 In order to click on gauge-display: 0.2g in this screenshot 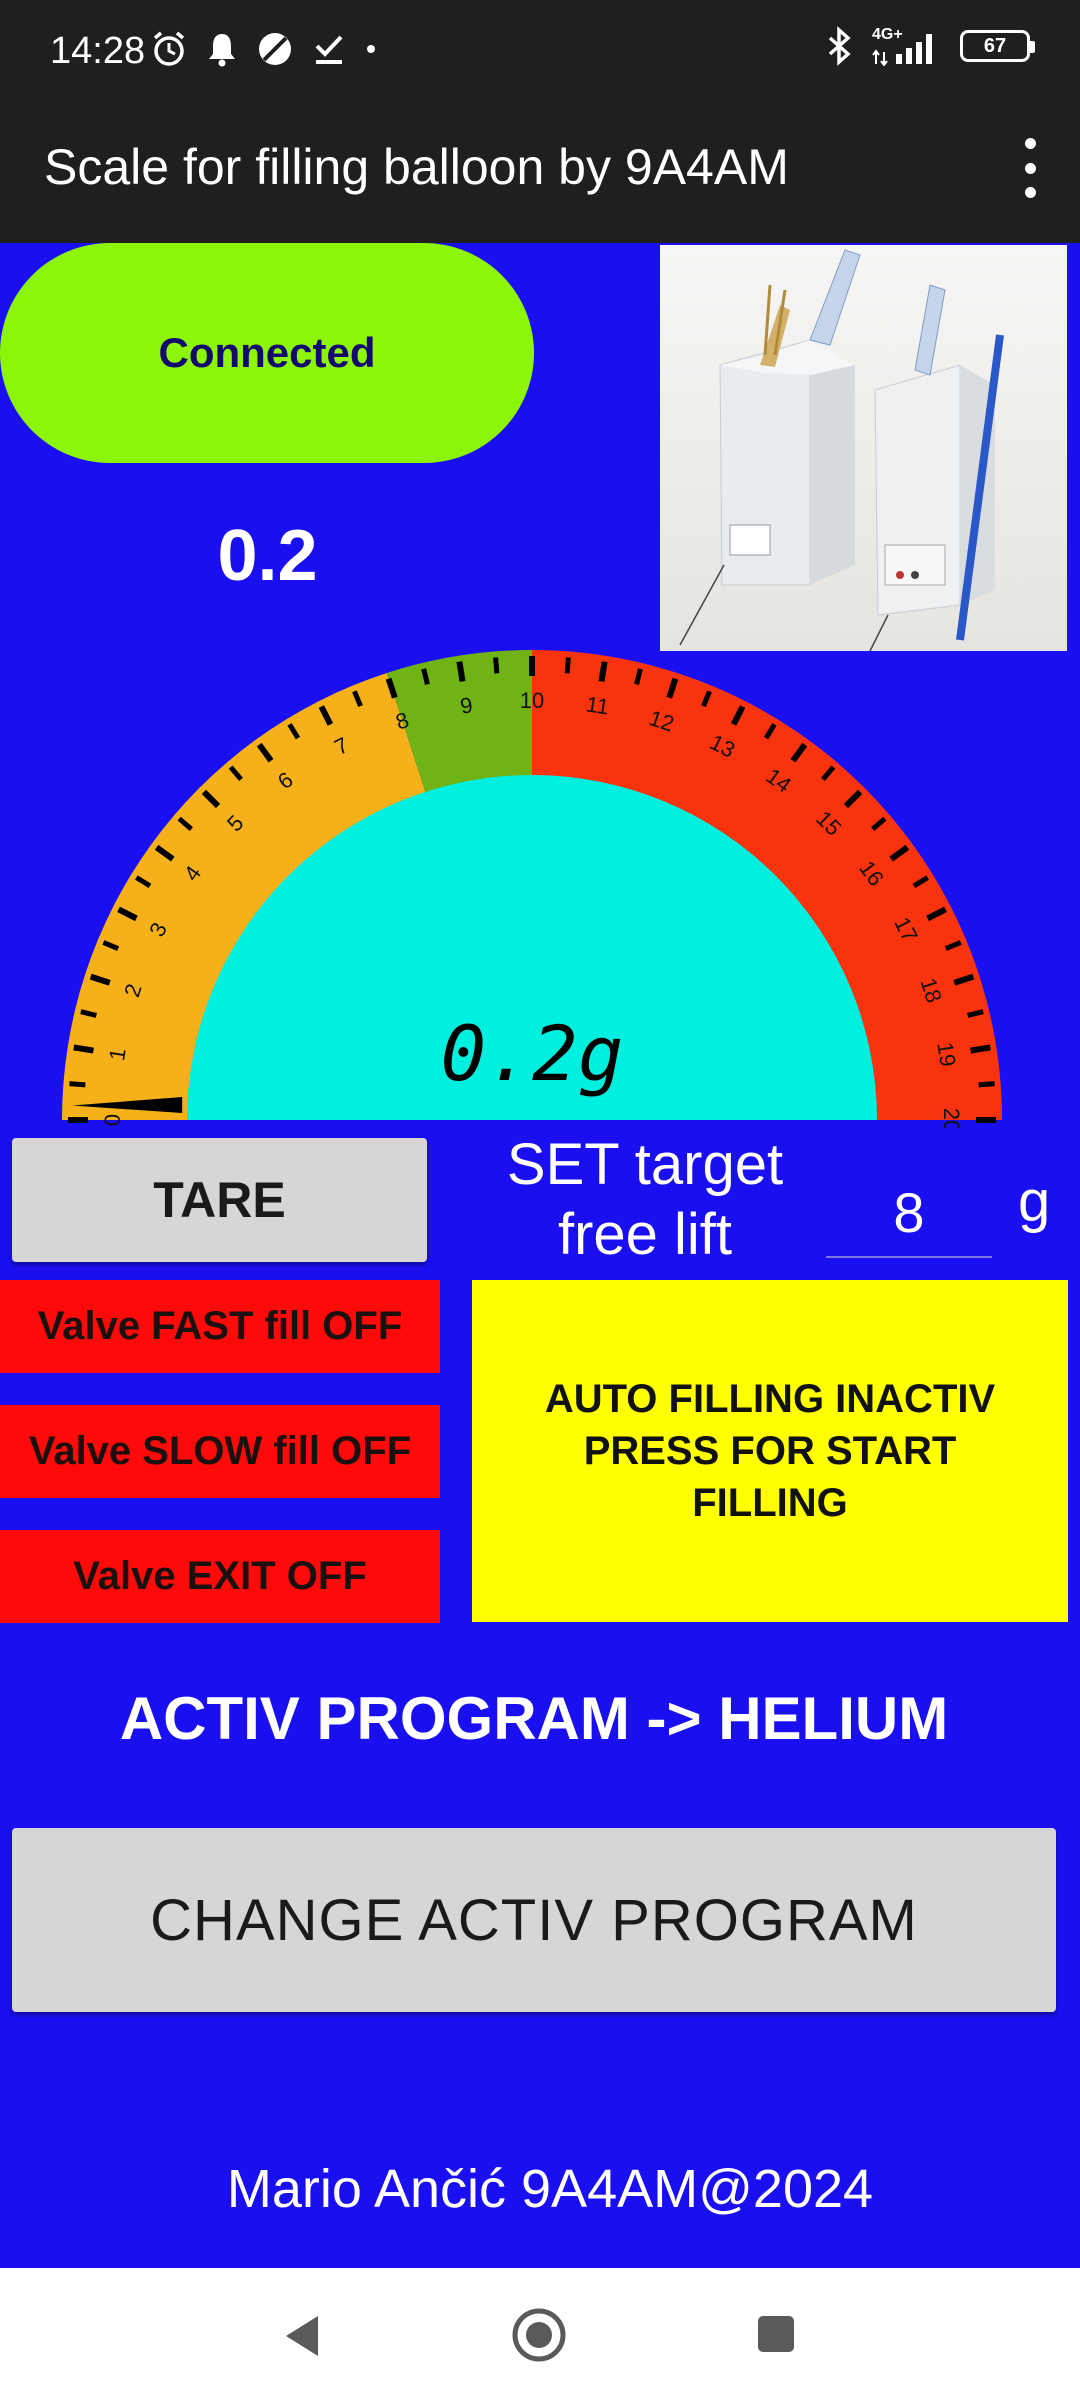, I will do `click(531, 1053)`.